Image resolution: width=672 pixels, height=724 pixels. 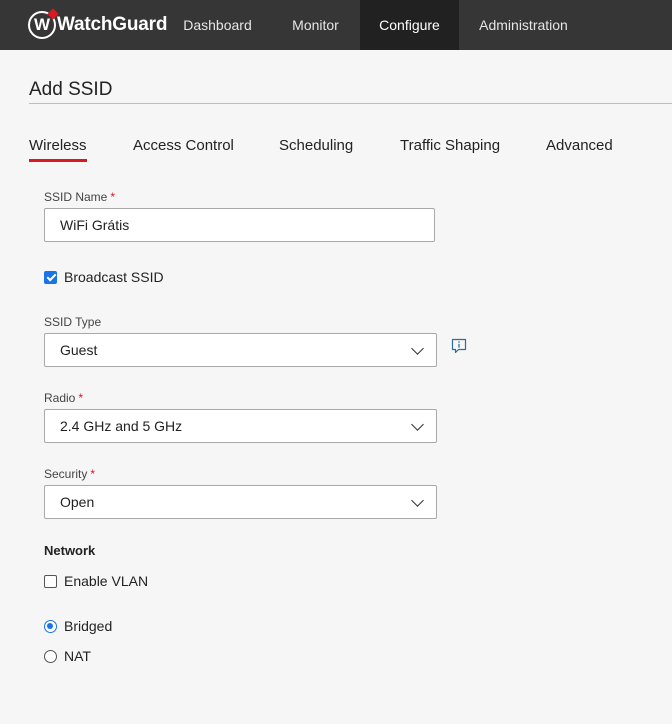 I want to click on bridged-option-row: Bridged, so click(x=78, y=626).